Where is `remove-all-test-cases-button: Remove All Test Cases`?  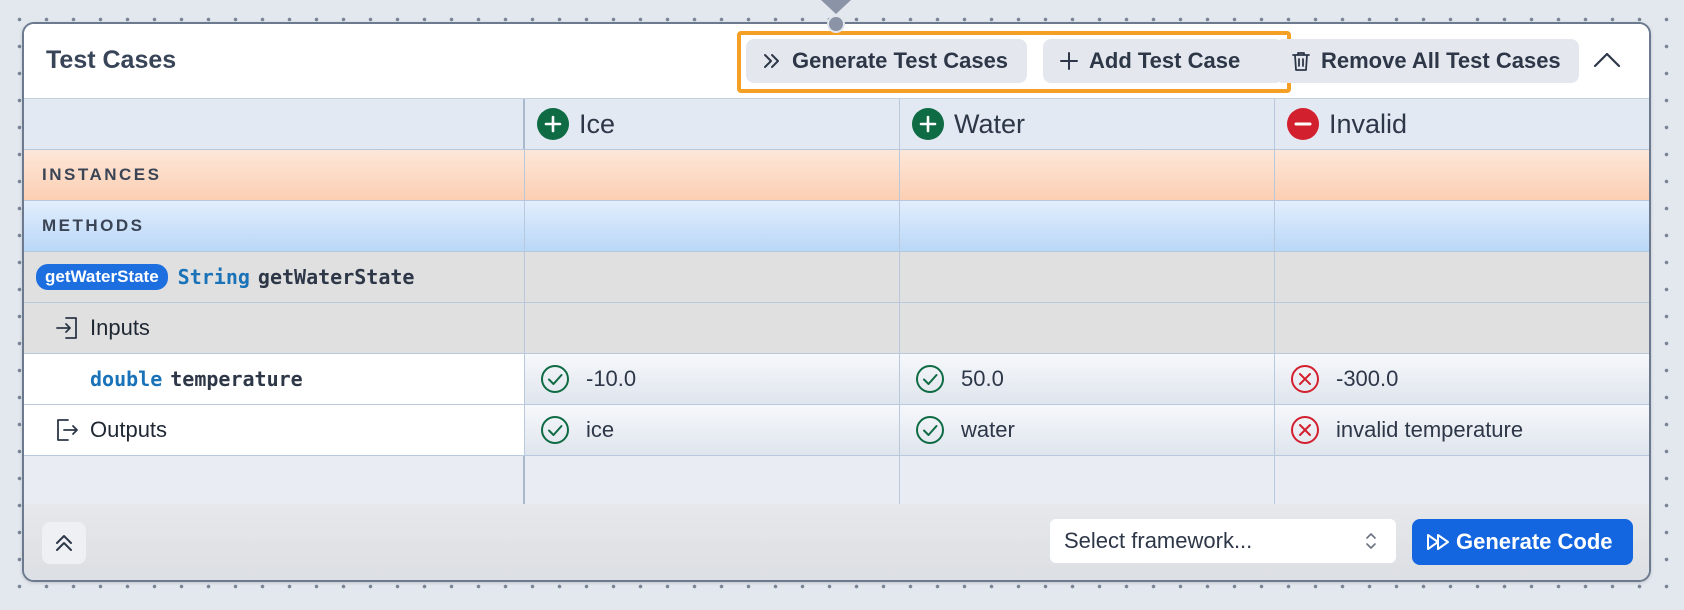 remove-all-test-cases-button: Remove All Test Cases is located at coordinates (1427, 61).